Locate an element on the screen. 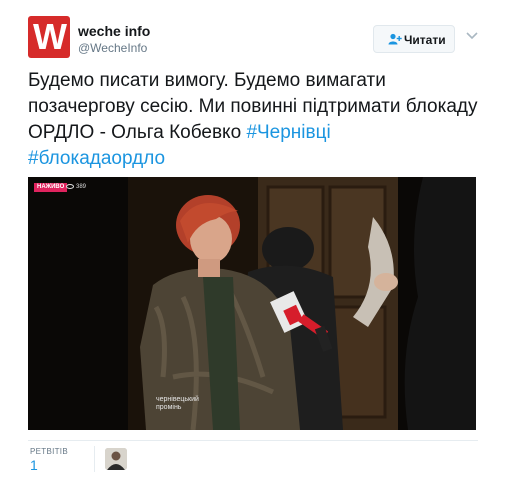 The image size is (506, 490). follow-button: Читати is located at coordinates (414, 39).